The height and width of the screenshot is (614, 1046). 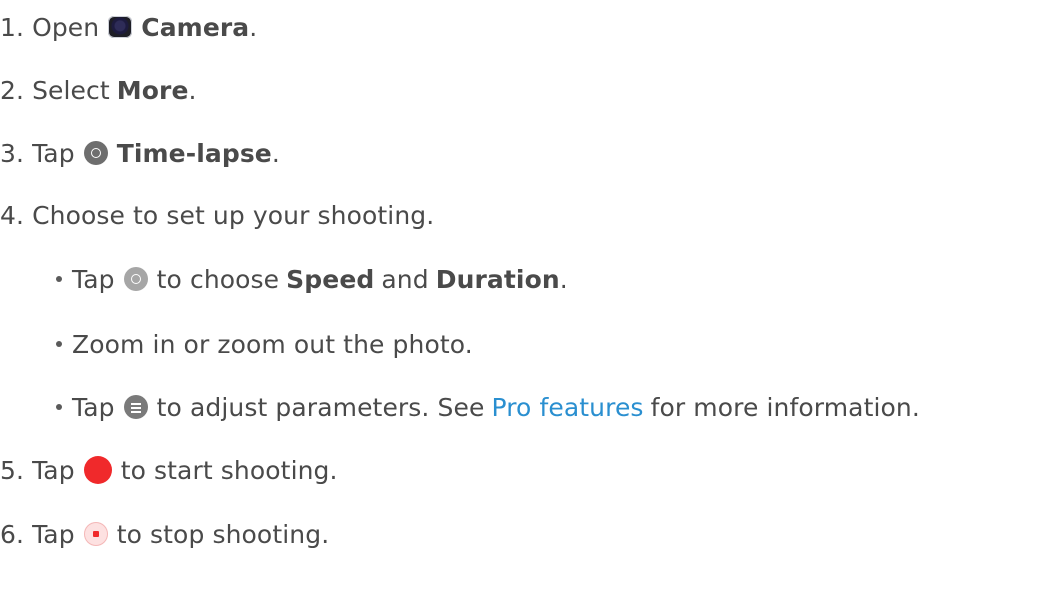 I want to click on speed-icon, so click(x=135, y=279).